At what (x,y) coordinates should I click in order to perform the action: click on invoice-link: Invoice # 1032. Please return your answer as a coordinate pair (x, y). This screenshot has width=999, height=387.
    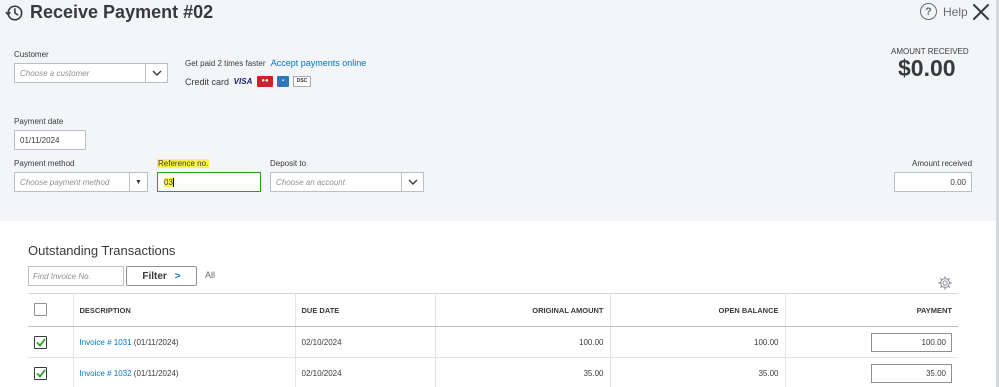
    Looking at the image, I should click on (106, 373).